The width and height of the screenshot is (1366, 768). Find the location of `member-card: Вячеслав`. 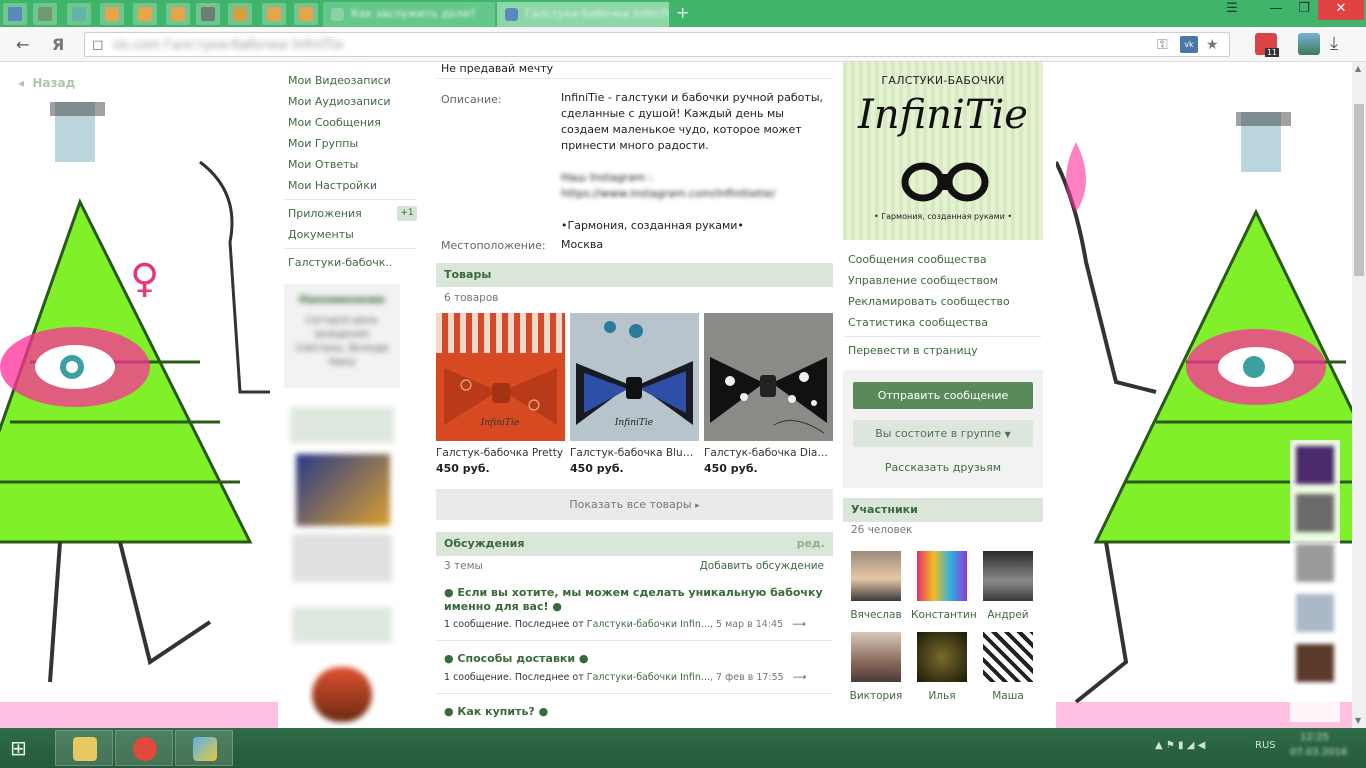

member-card: Вячеслав is located at coordinates (876, 586).